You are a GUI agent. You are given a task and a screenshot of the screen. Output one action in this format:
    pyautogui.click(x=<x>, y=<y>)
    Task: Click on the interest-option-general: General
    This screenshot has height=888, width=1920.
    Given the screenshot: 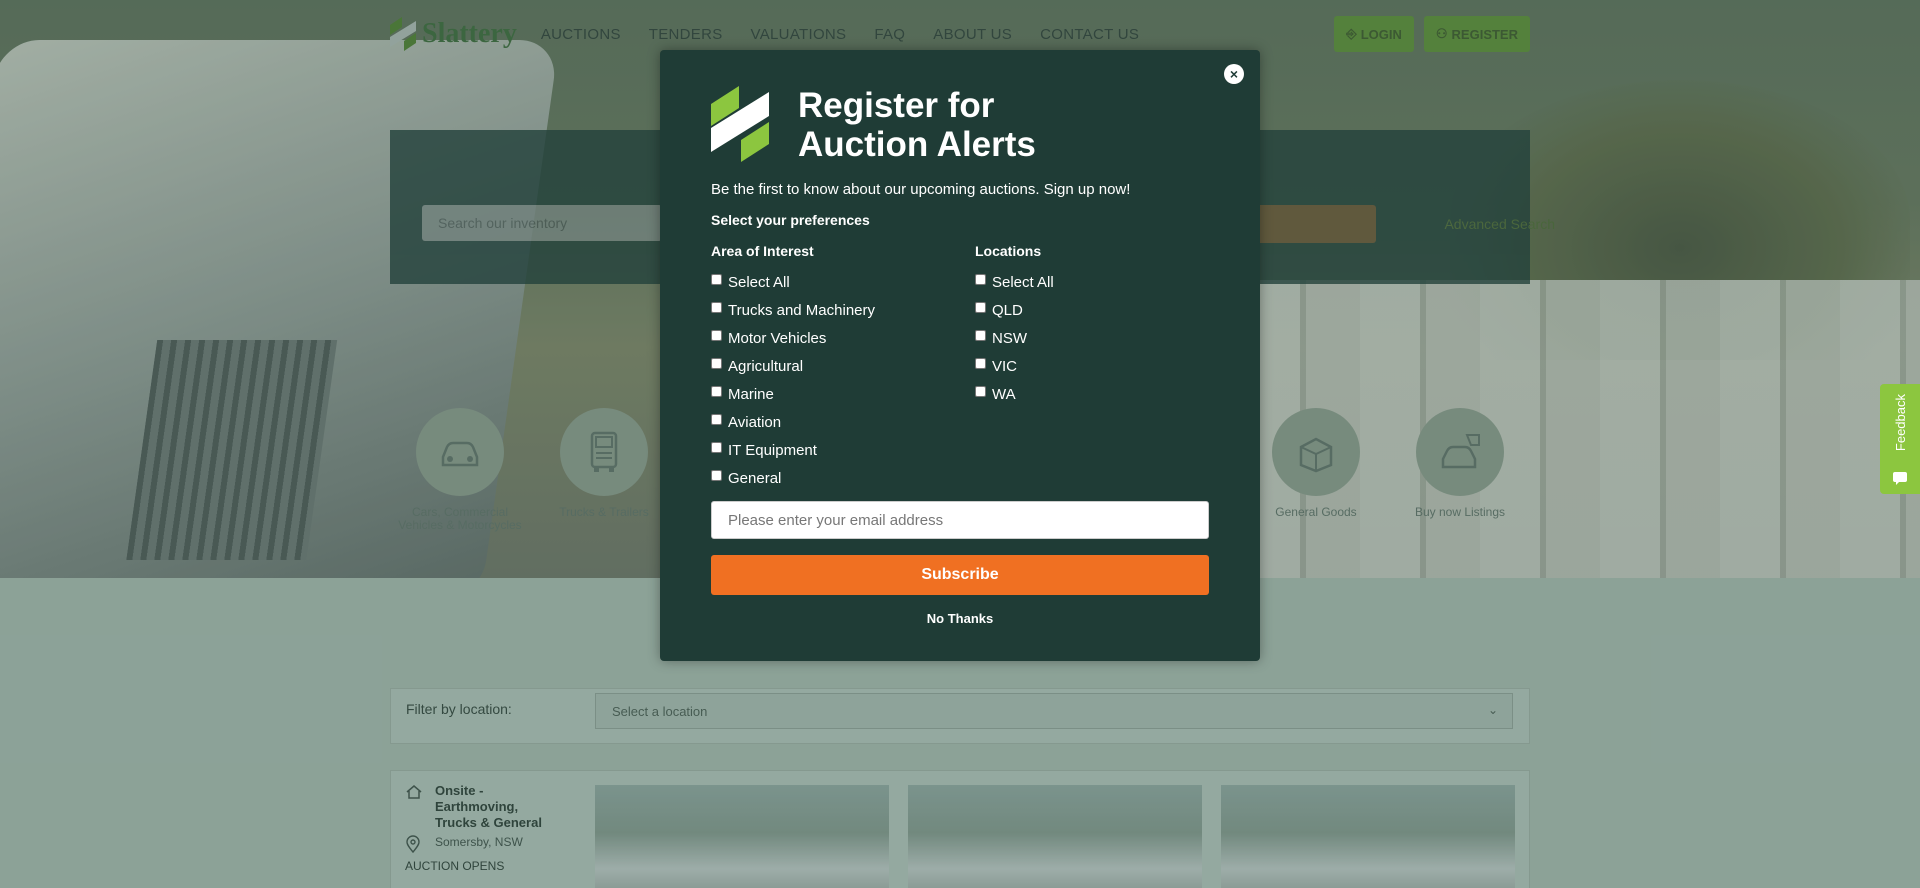 What is the action you would take?
    pyautogui.click(x=793, y=478)
    